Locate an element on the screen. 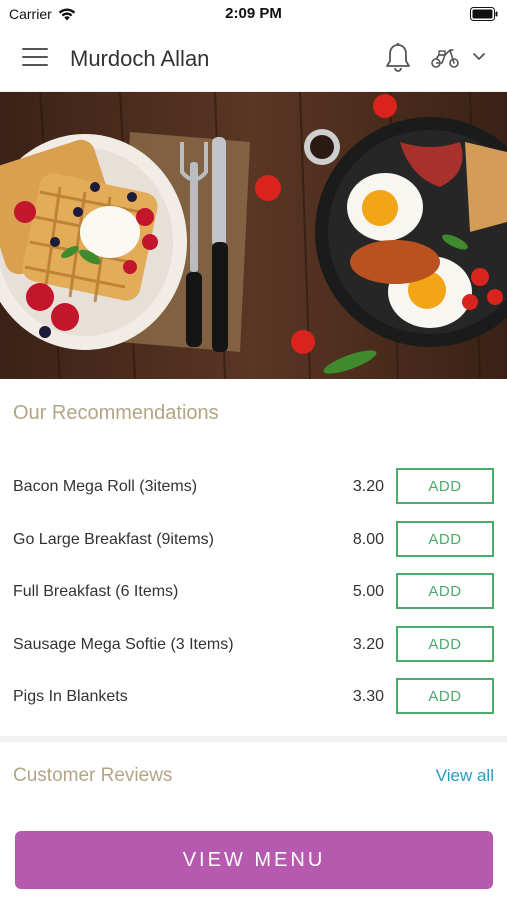 Image resolution: width=507 pixels, height=900 pixels. item-price: 5.00 is located at coordinates (368, 591).